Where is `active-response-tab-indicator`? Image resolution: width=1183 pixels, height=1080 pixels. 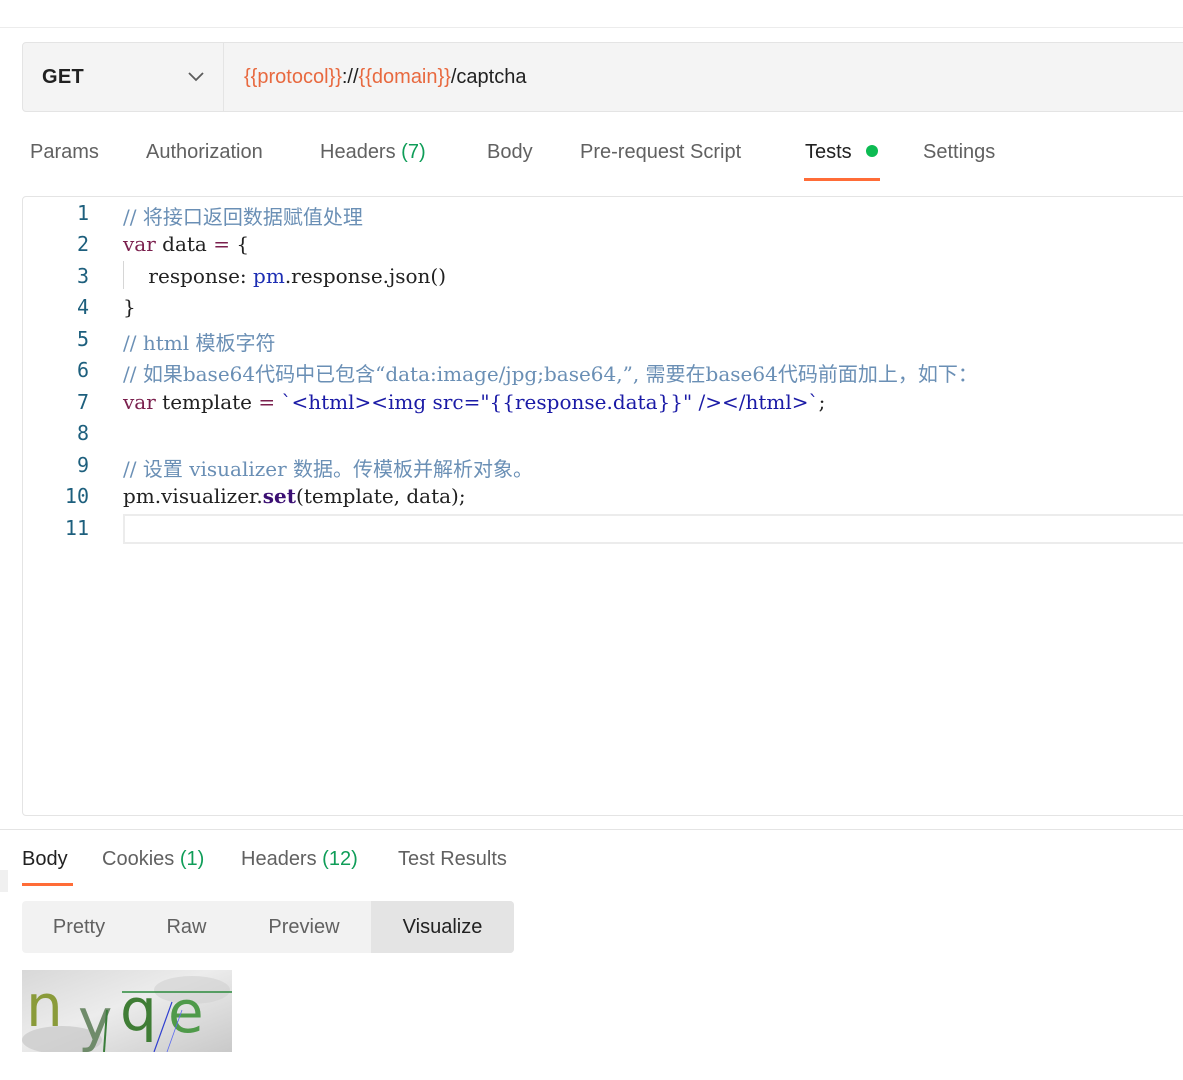 active-response-tab-indicator is located at coordinates (47, 884).